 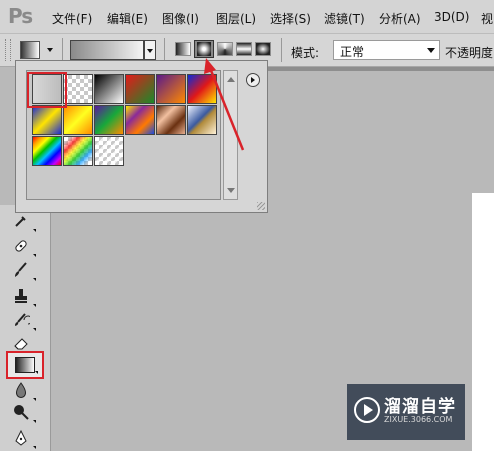 I want to click on stamp-icon, so click(x=21, y=296).